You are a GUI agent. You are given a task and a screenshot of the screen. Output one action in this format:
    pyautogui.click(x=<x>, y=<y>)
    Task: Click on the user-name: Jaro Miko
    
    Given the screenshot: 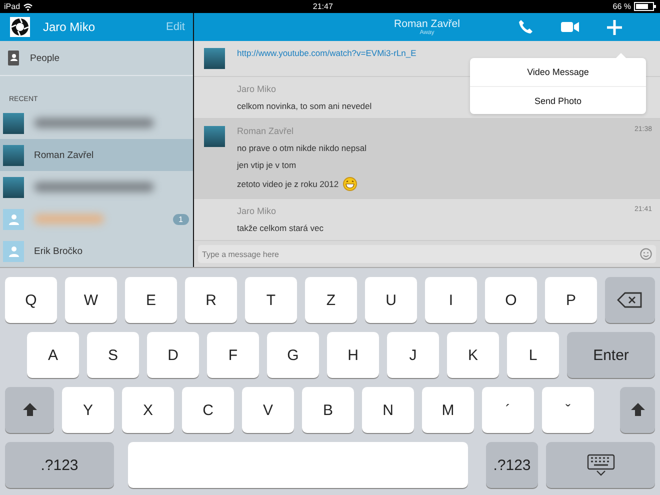 What is the action you would take?
    pyautogui.click(x=69, y=27)
    